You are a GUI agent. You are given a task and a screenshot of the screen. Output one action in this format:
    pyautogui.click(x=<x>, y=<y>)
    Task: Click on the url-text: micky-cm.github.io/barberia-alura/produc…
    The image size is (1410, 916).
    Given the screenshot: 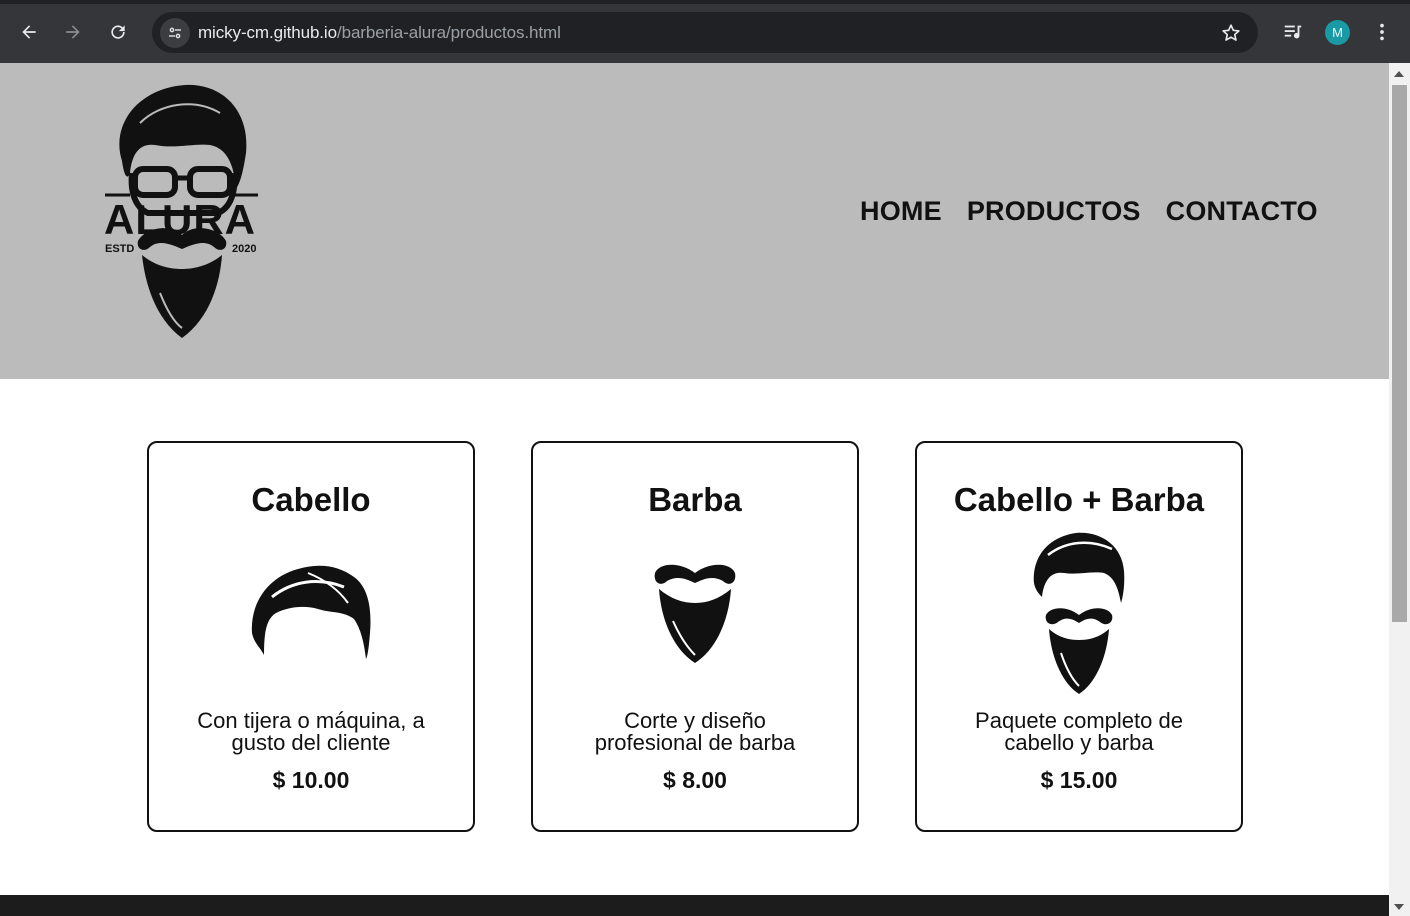 What is the action you would take?
    pyautogui.click(x=379, y=33)
    